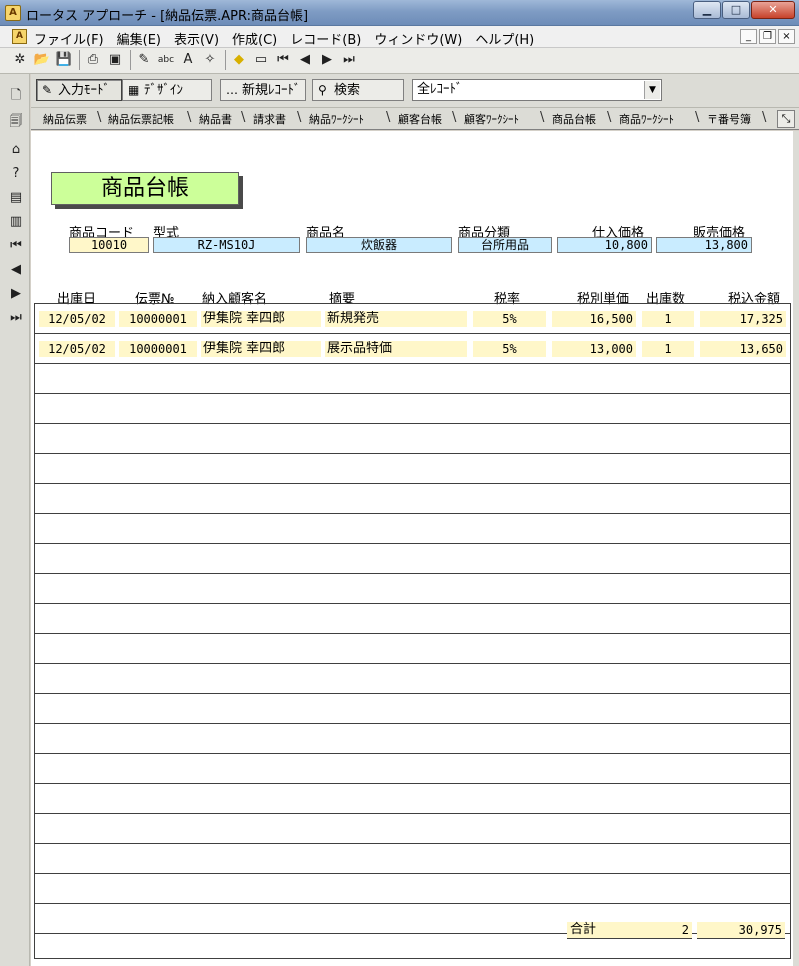 This screenshot has width=799, height=966. Describe the element at coordinates (767, 36) in the screenshot. I see `doc-restore-button: ❐` at that location.